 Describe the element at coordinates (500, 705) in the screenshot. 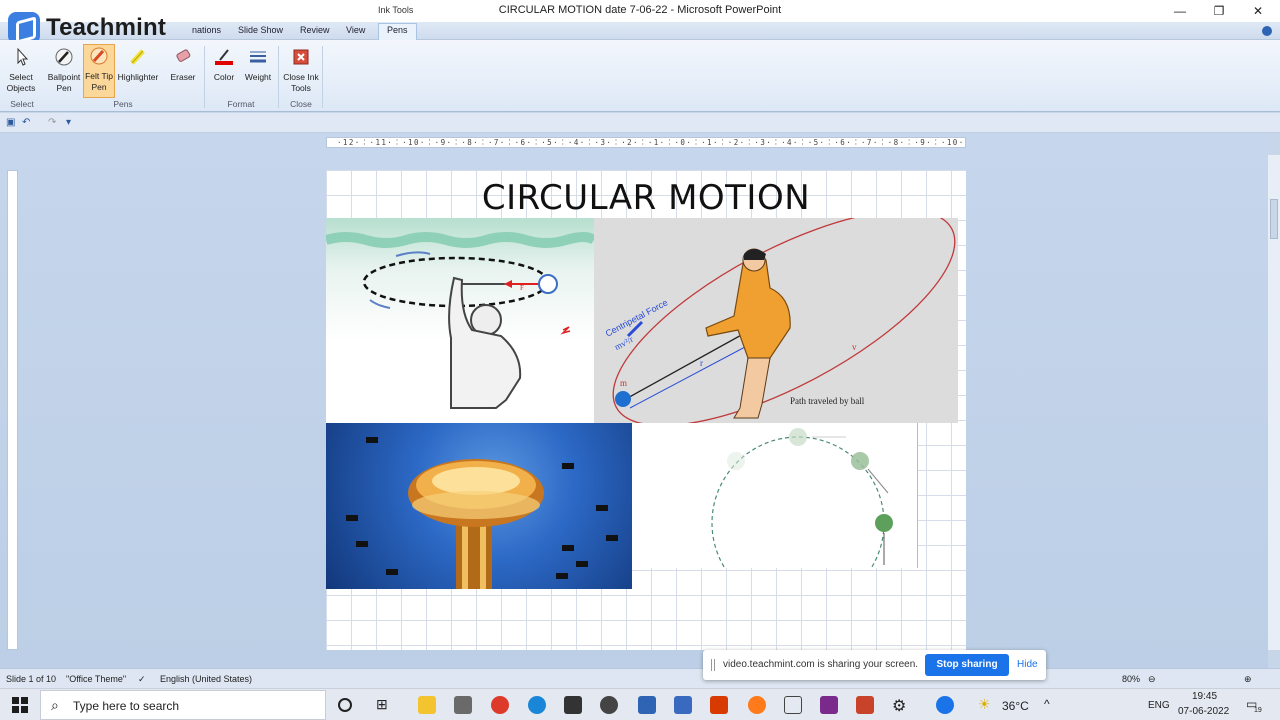

I see `chrome-icon` at that location.